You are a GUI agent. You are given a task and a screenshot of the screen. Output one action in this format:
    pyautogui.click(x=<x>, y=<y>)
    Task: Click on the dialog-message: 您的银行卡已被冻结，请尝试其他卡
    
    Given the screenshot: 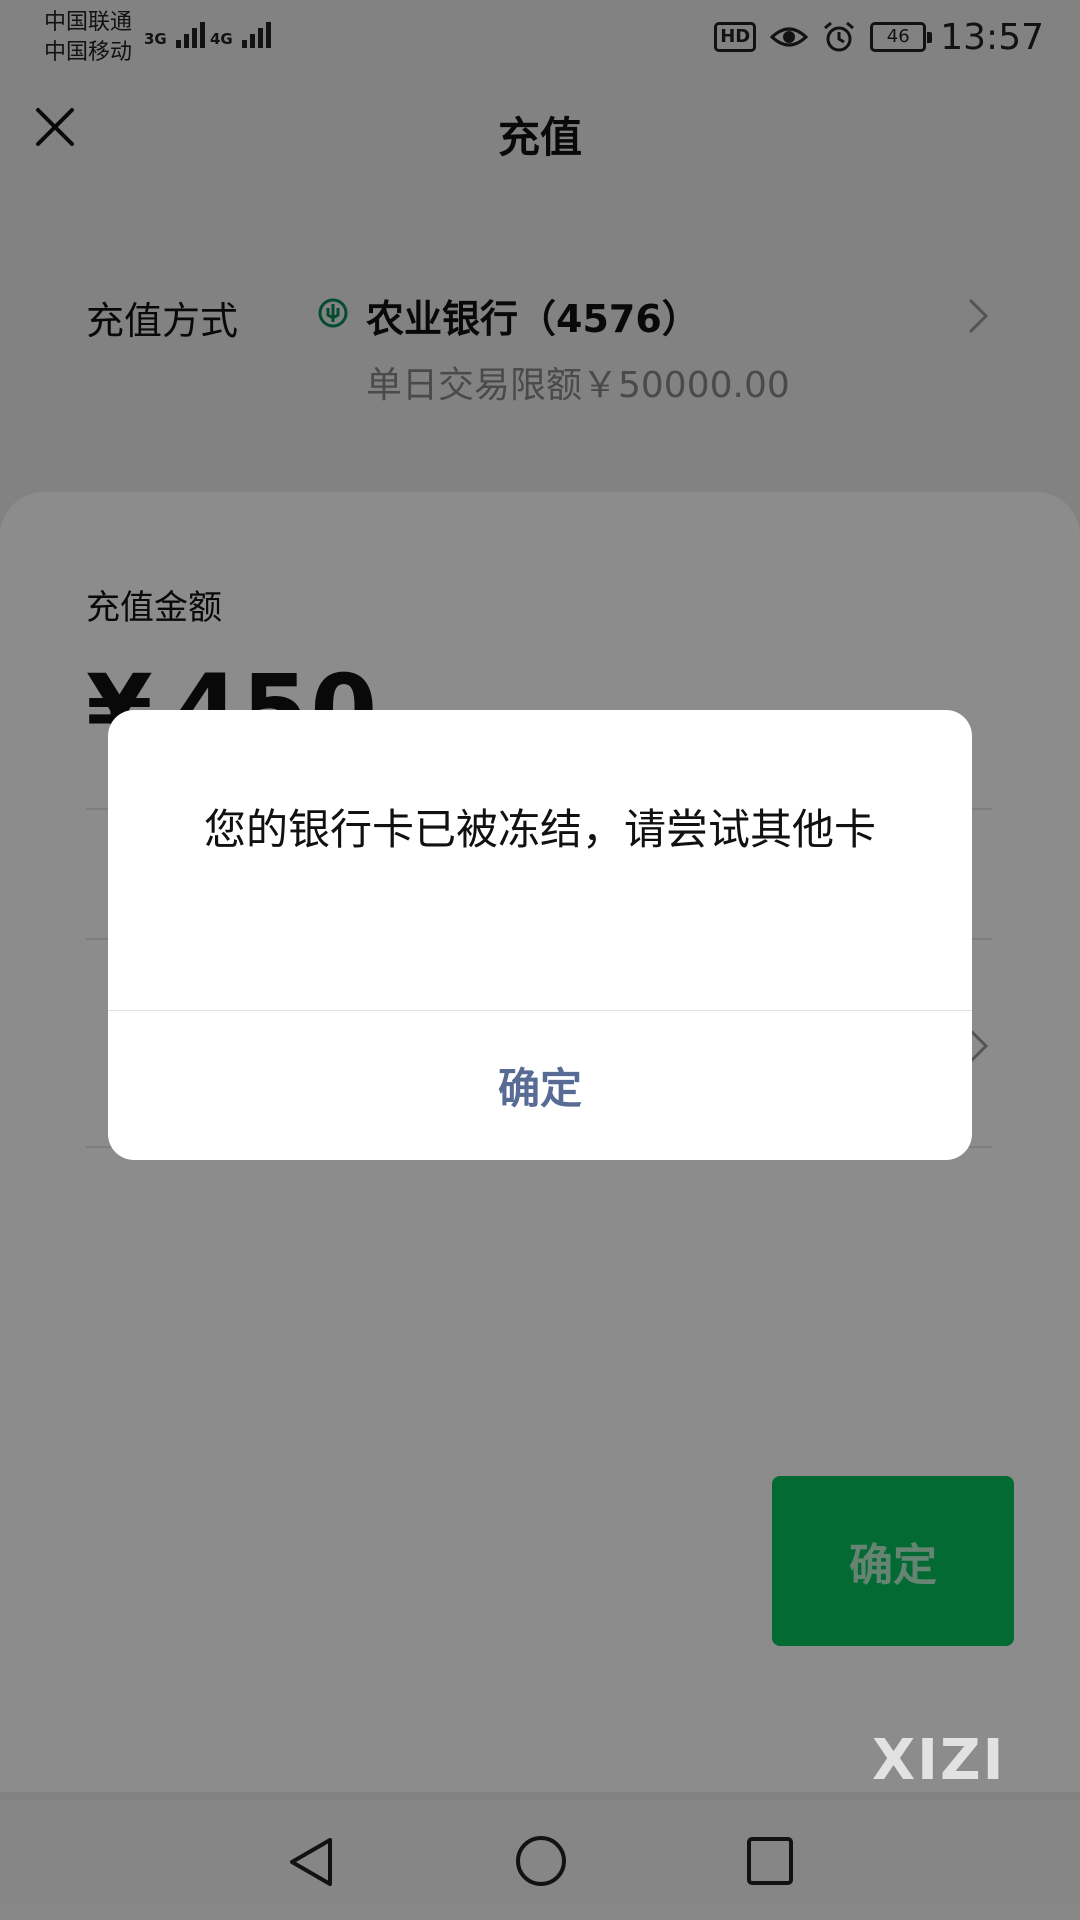 What is the action you would take?
    pyautogui.click(x=539, y=829)
    